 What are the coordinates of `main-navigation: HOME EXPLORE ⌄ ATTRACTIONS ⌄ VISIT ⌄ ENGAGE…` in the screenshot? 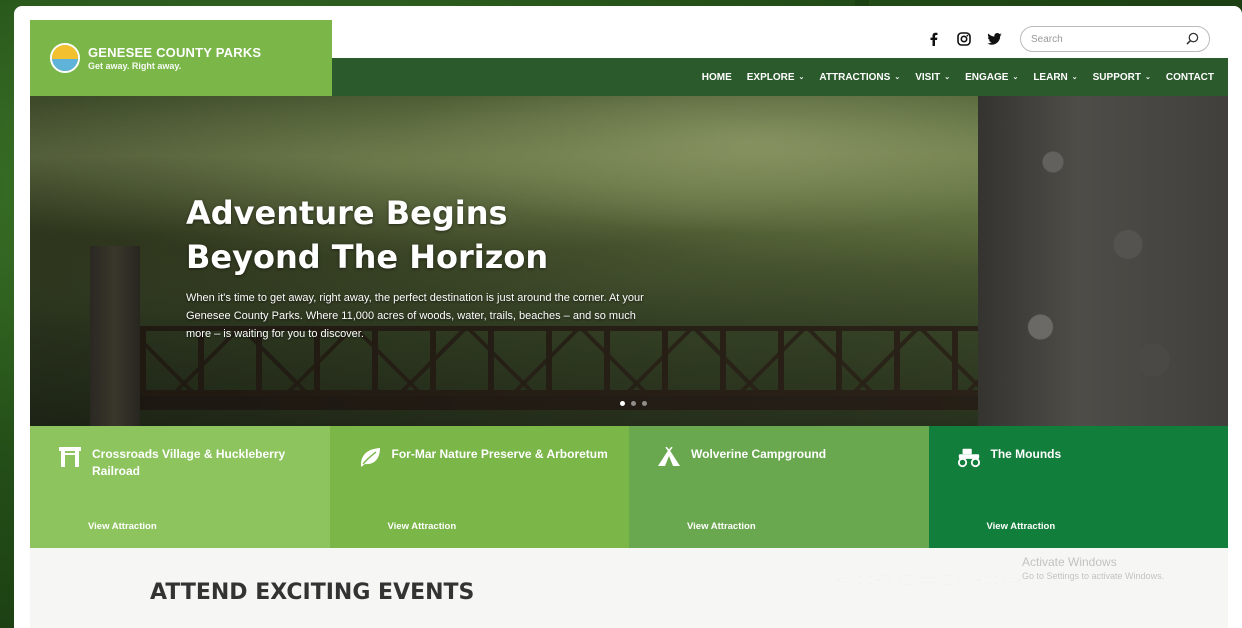 It's located at (780, 77).